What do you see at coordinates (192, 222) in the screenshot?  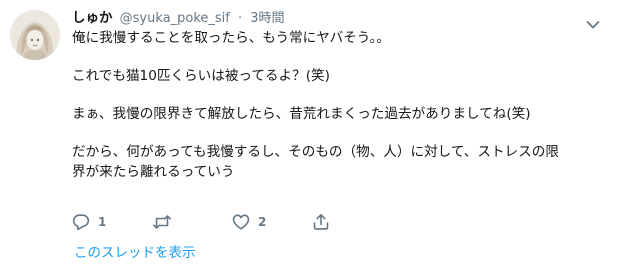 I see `retweet-button` at bounding box center [192, 222].